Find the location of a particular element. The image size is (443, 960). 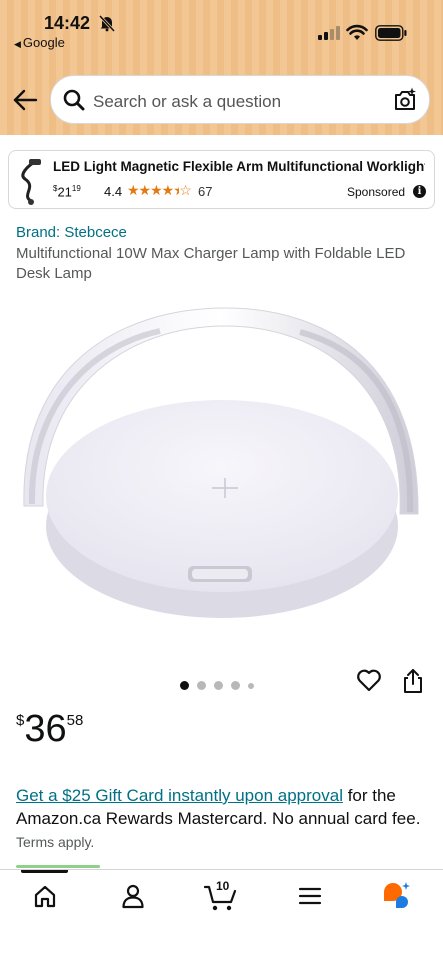

heart-icon is located at coordinates (369, 680).